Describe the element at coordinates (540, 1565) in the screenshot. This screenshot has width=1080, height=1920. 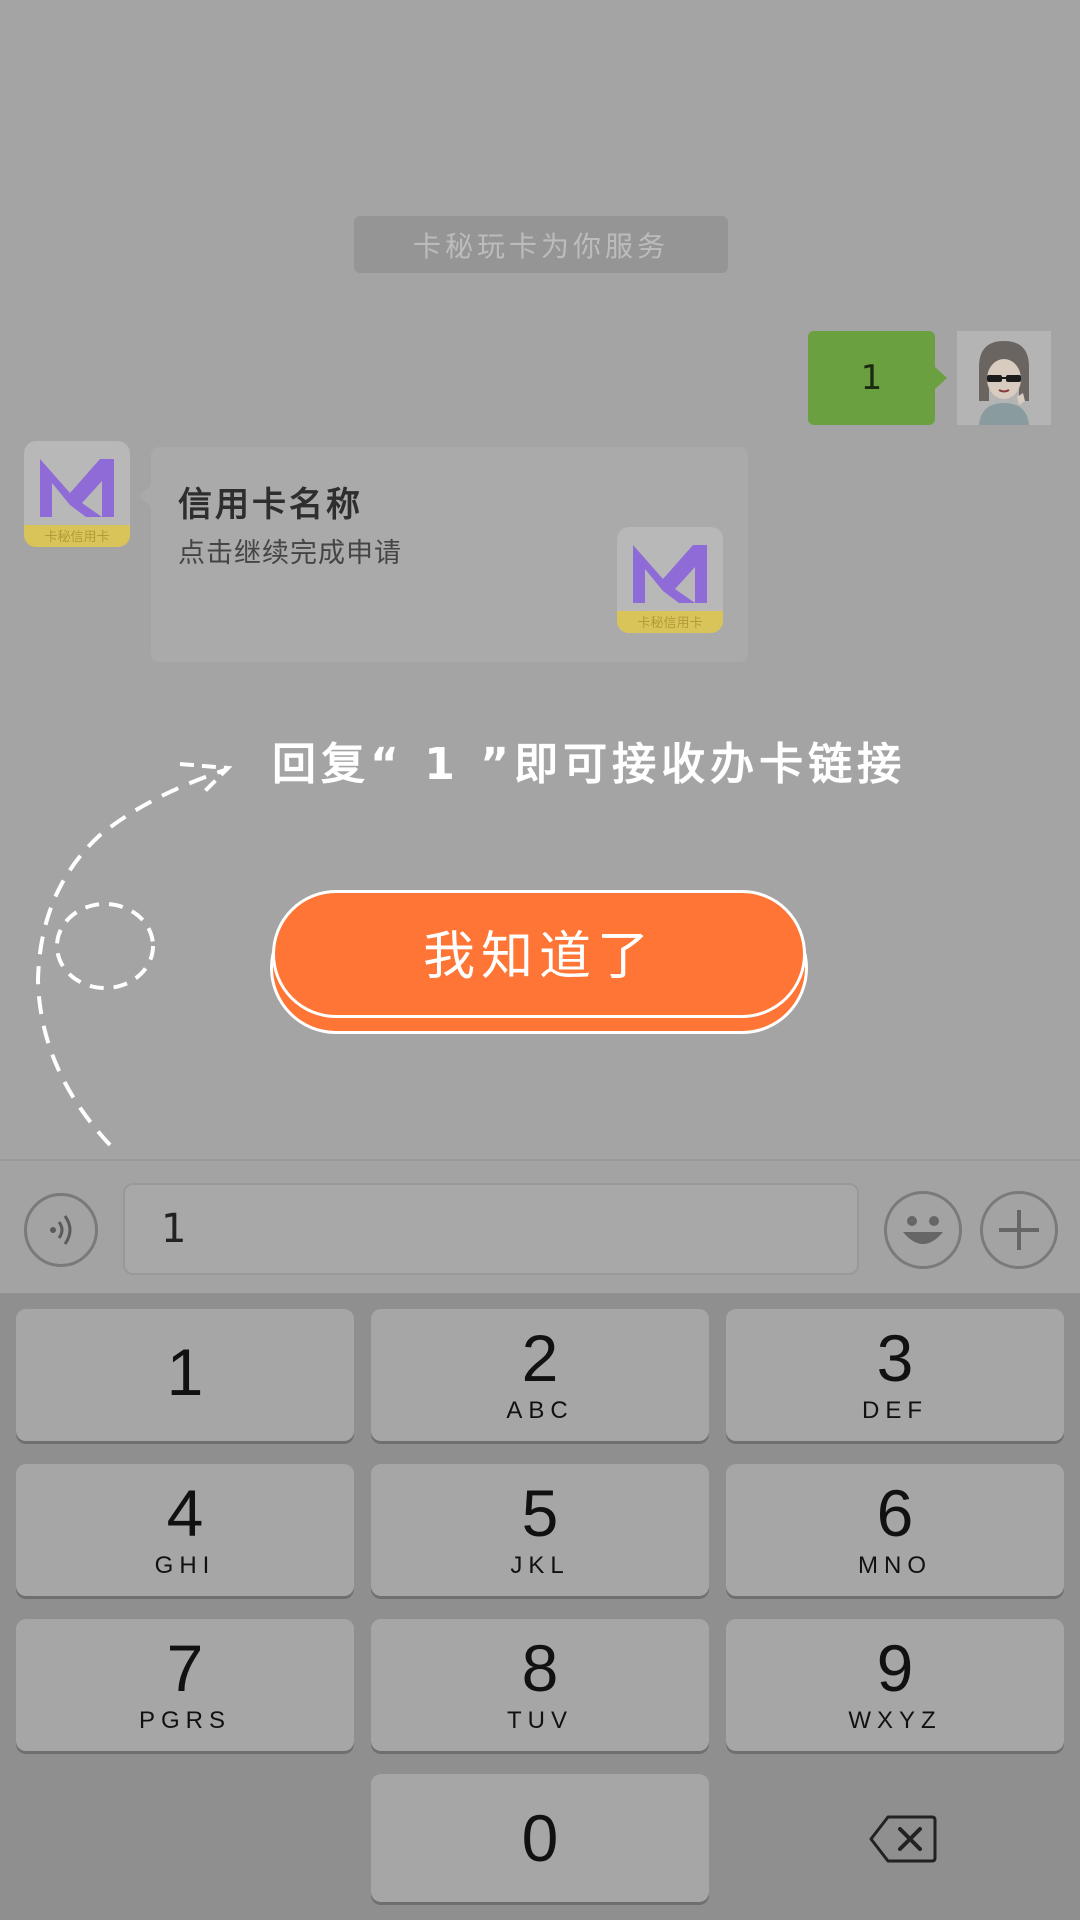
I see `key-letters: JKL` at that location.